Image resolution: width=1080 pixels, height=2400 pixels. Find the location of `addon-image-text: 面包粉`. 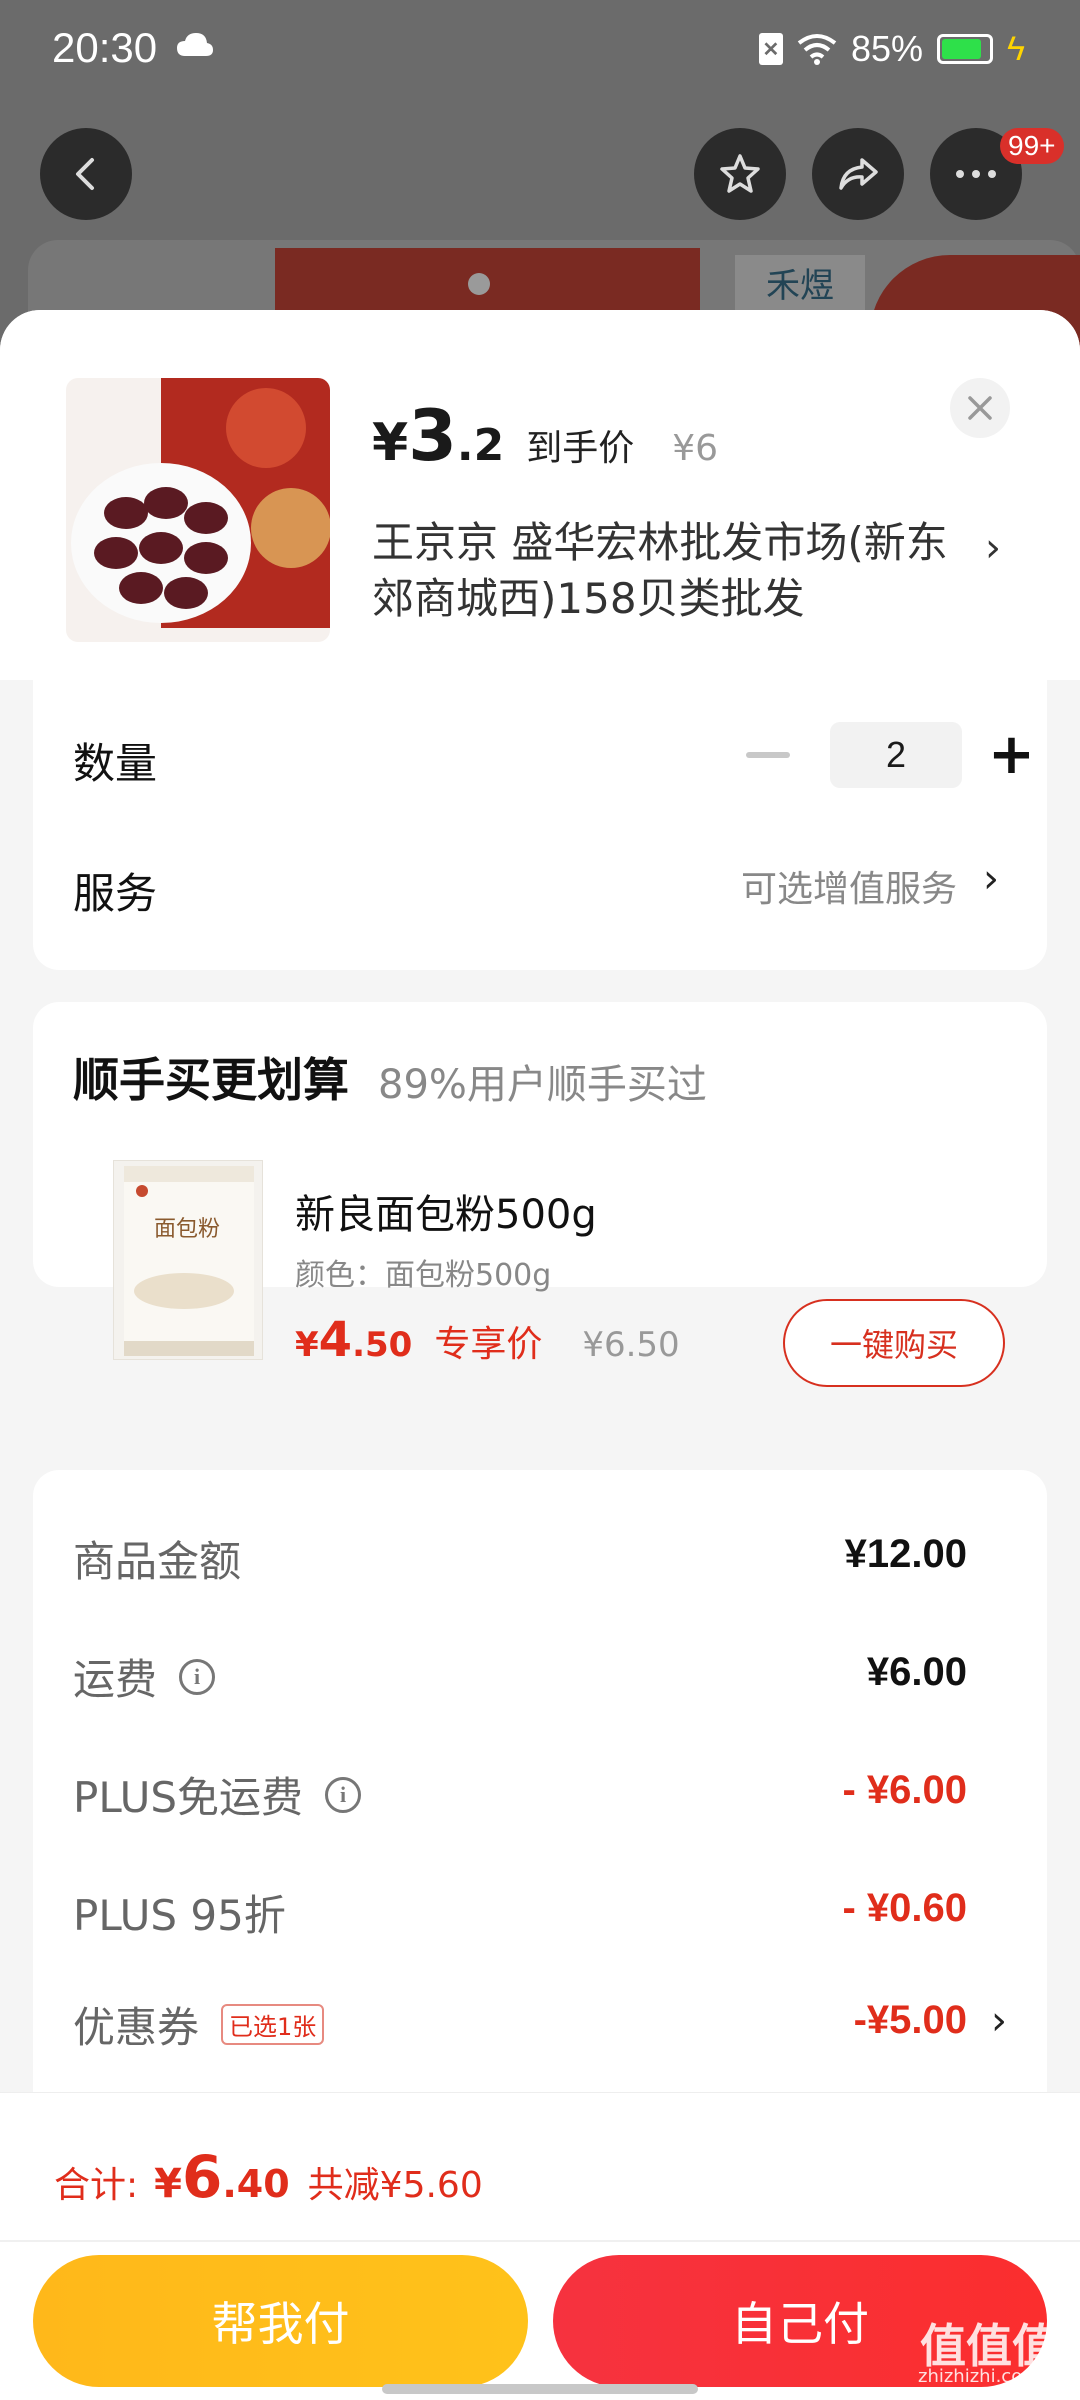

addon-image-text: 面包粉 is located at coordinates (187, 1229).